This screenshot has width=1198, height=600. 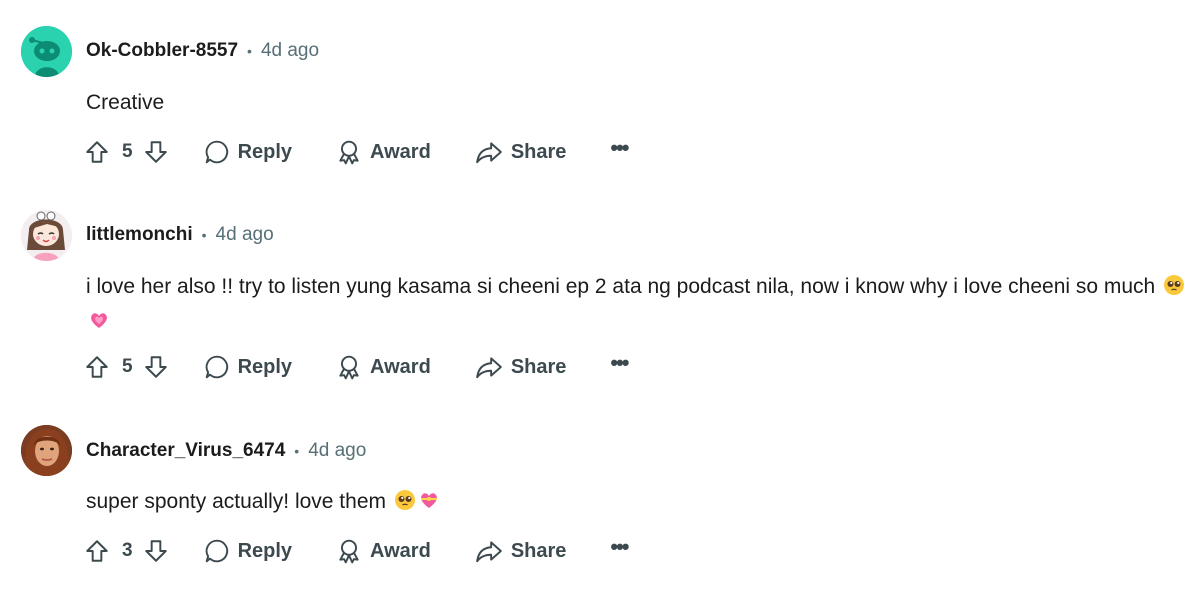 I want to click on vote-group: 3, so click(x=126, y=551).